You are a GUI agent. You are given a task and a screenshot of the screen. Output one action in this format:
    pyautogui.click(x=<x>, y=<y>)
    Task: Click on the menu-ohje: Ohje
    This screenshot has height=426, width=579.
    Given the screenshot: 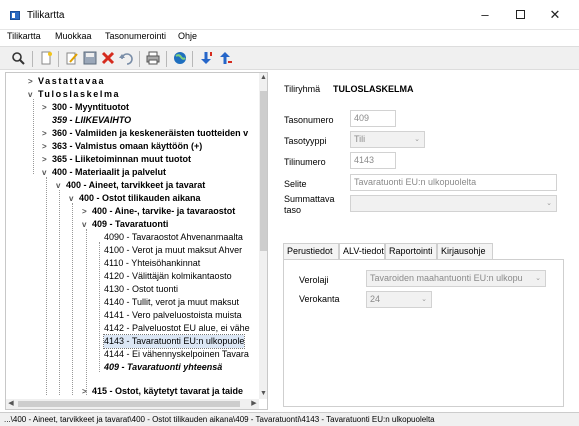 What is the action you would take?
    pyautogui.click(x=187, y=36)
    